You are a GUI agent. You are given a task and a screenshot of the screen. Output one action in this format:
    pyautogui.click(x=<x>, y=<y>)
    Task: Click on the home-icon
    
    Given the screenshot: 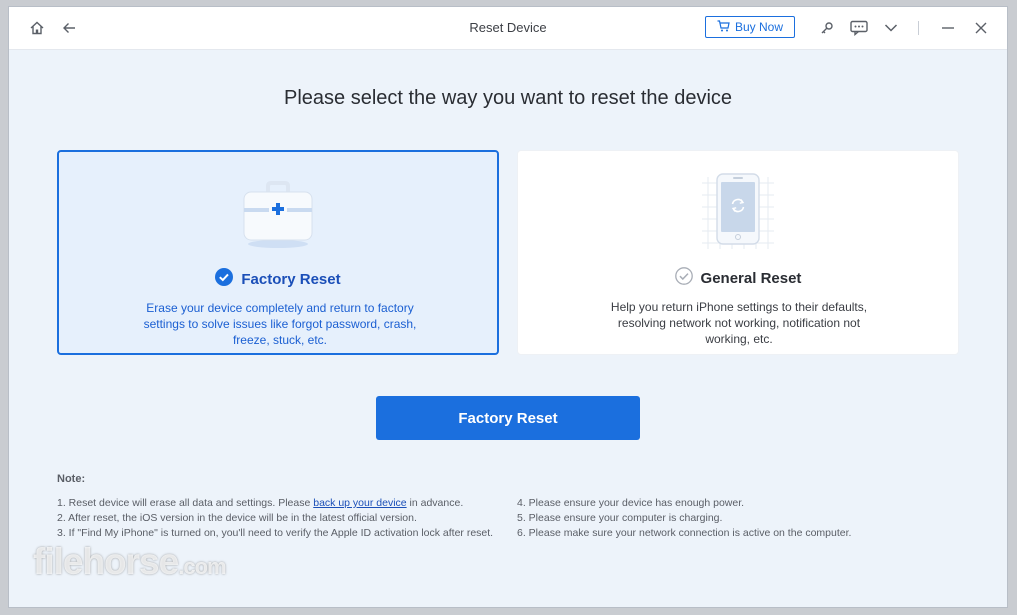 What is the action you would take?
    pyautogui.click(x=37, y=28)
    